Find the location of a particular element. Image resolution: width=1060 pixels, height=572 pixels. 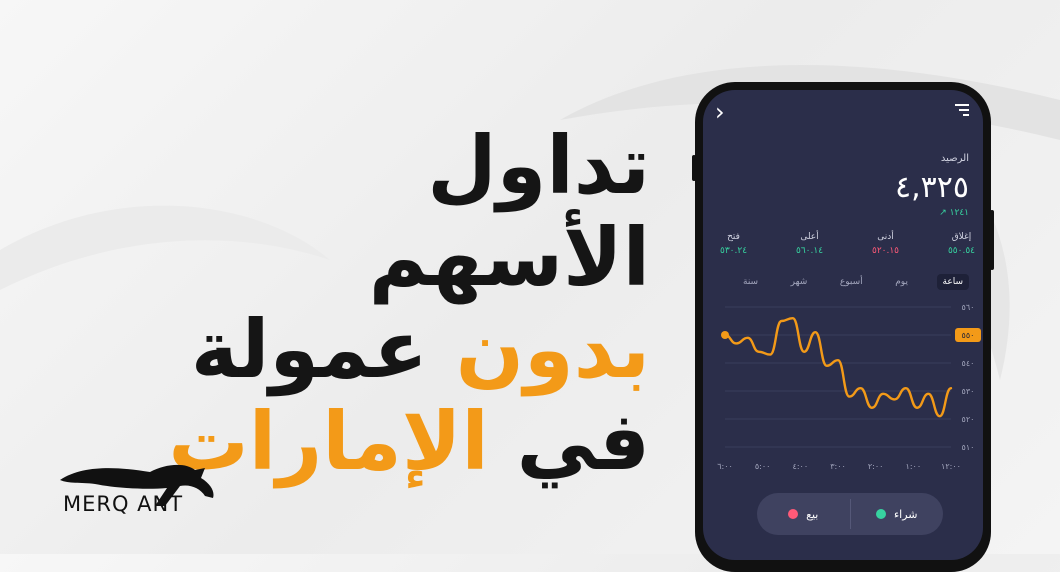

stat-close-value: ٥٥٠.٥٤ is located at coordinates (961, 251).